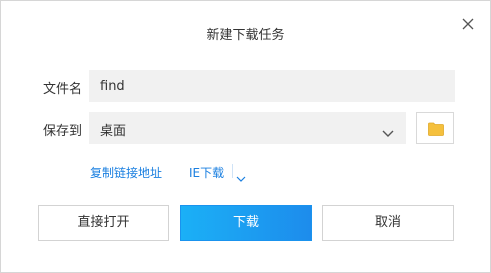  Describe the element at coordinates (63, 89) in the screenshot. I see `filename-label: 文件名` at that location.